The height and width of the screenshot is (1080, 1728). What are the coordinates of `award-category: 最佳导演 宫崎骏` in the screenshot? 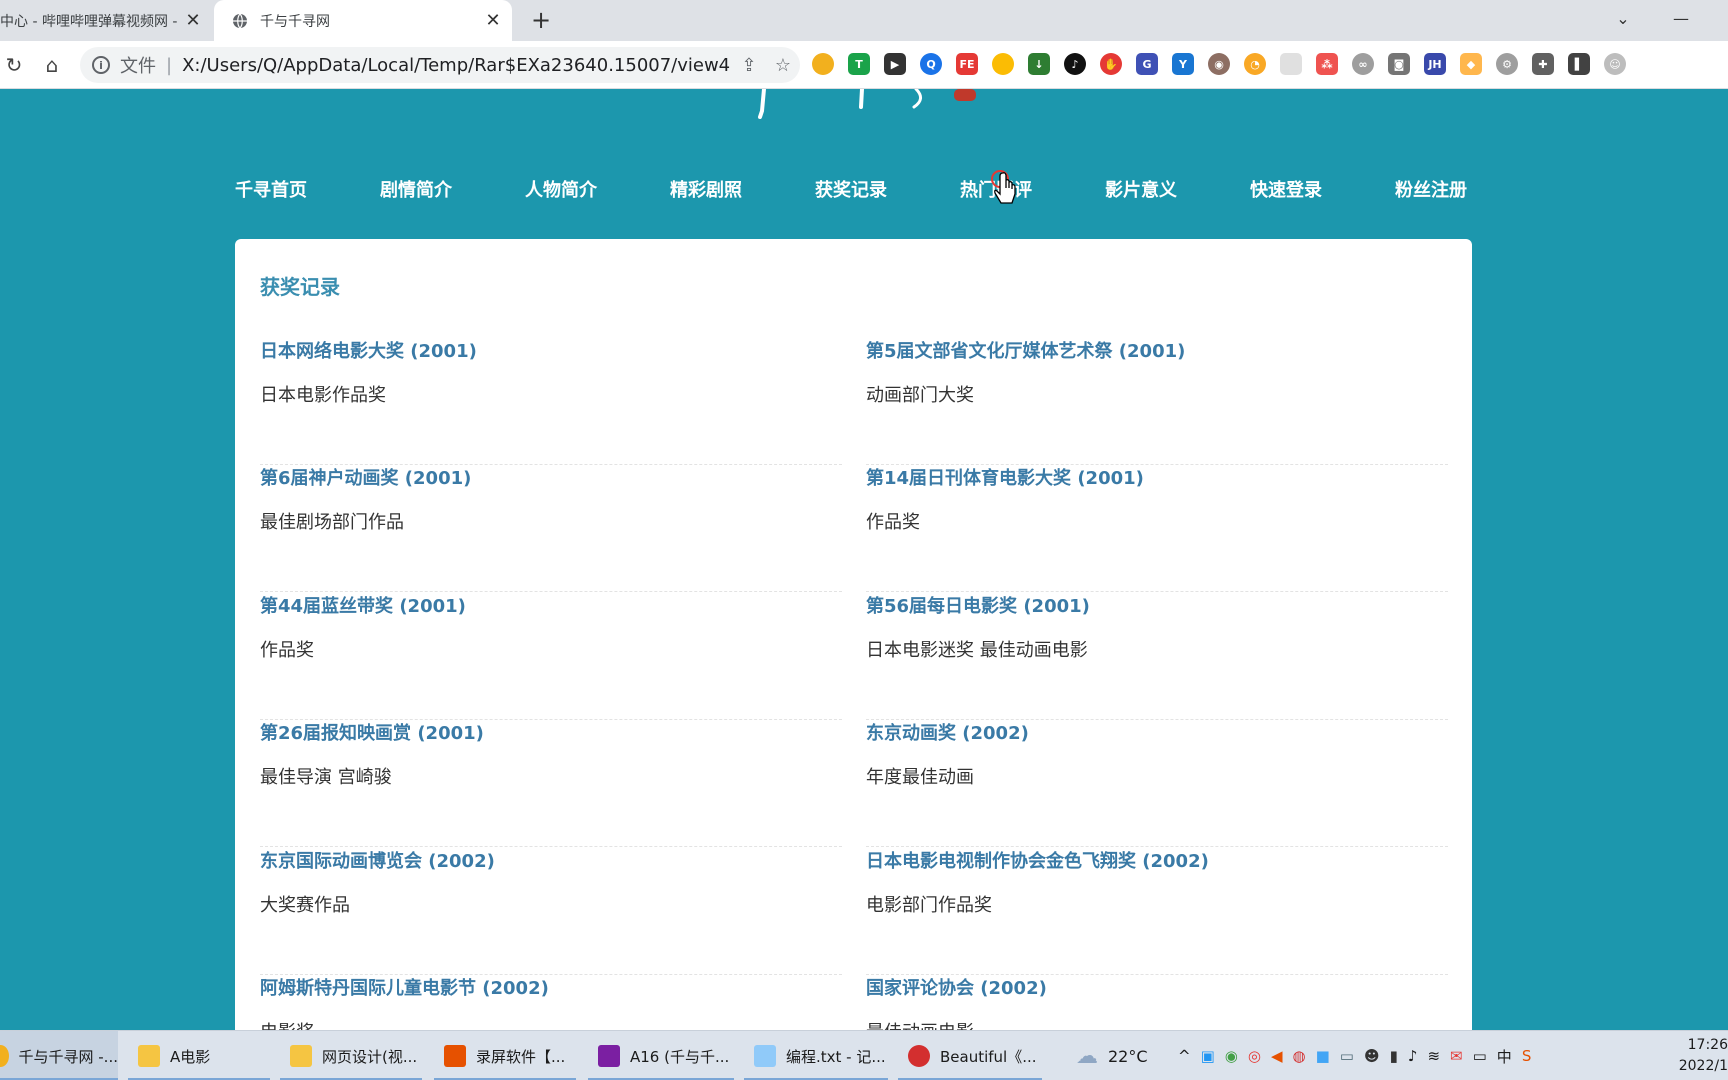 It's located at (326, 777).